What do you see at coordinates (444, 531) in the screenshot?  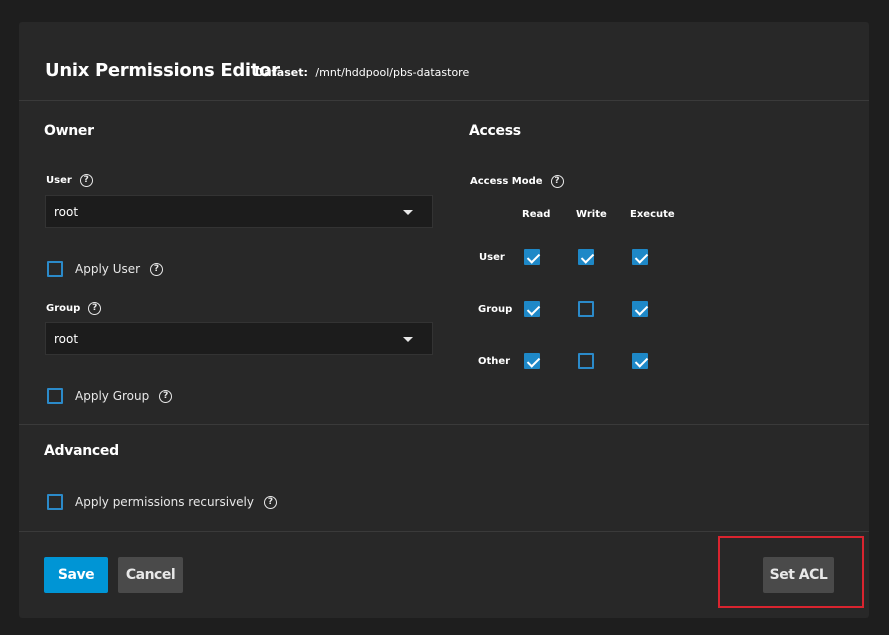 I see `footer-divider` at bounding box center [444, 531].